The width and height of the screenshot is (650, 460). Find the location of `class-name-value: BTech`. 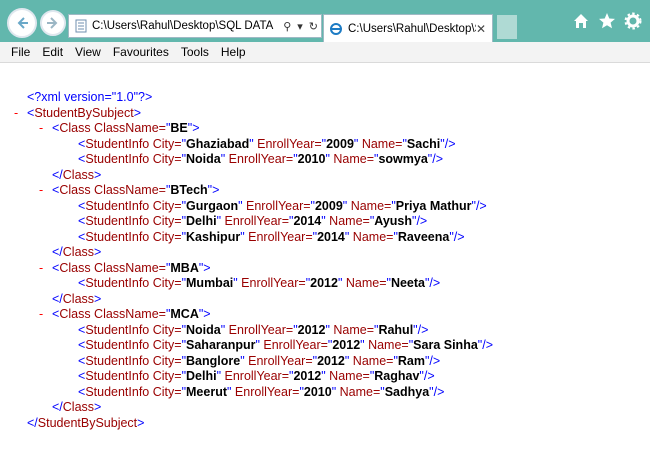

class-name-value: BTech is located at coordinates (189, 190).